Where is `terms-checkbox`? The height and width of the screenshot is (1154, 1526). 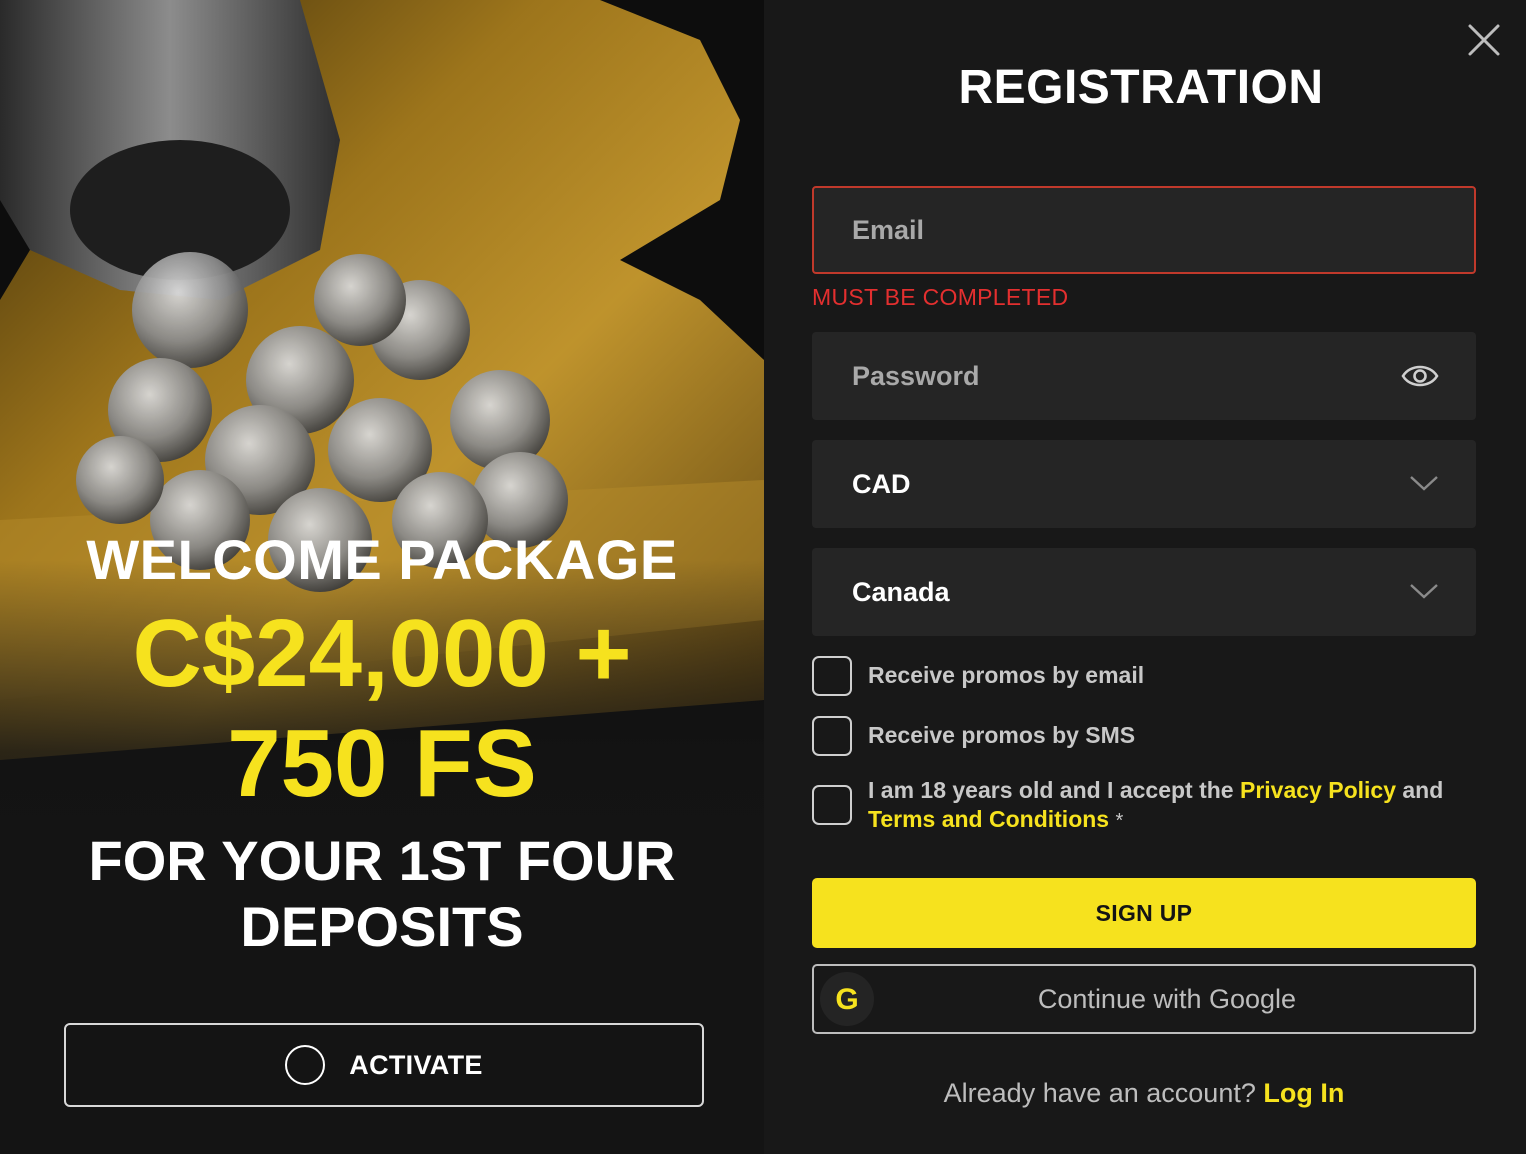
terms-checkbox is located at coordinates (832, 805).